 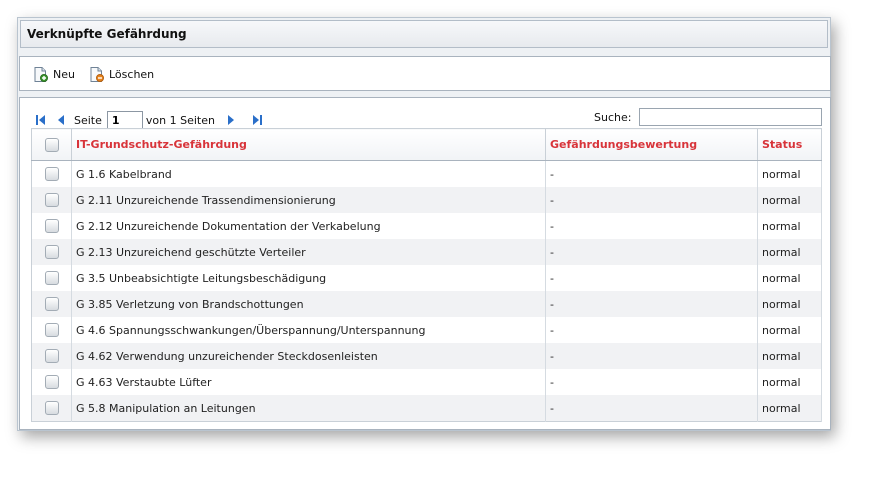 What do you see at coordinates (308, 173) in the screenshot?
I see `threat-name-cell: G 1.6 Kabelbrand` at bounding box center [308, 173].